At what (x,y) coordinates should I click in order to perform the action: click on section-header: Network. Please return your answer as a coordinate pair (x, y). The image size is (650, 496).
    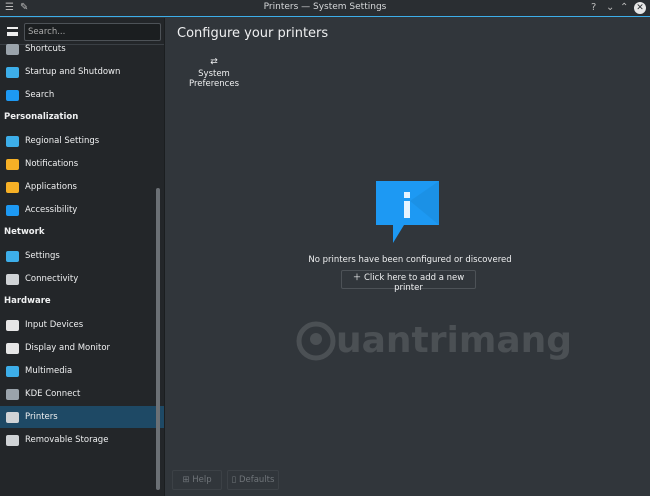
    Looking at the image, I should click on (24, 232).